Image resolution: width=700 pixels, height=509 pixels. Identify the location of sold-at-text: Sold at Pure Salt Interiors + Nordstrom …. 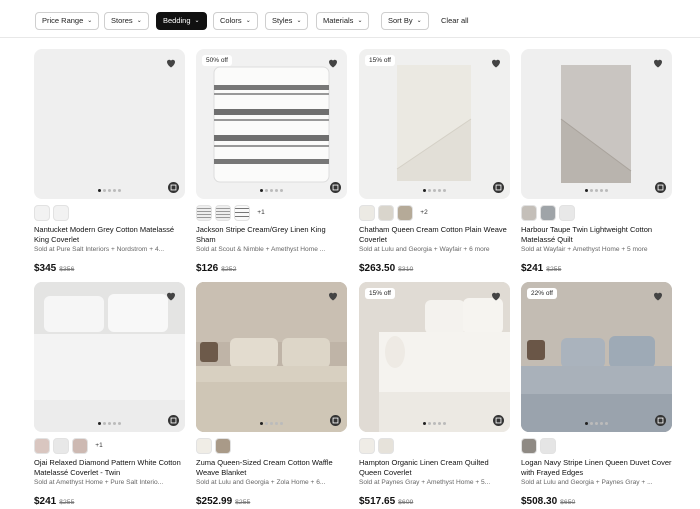
(99, 249).